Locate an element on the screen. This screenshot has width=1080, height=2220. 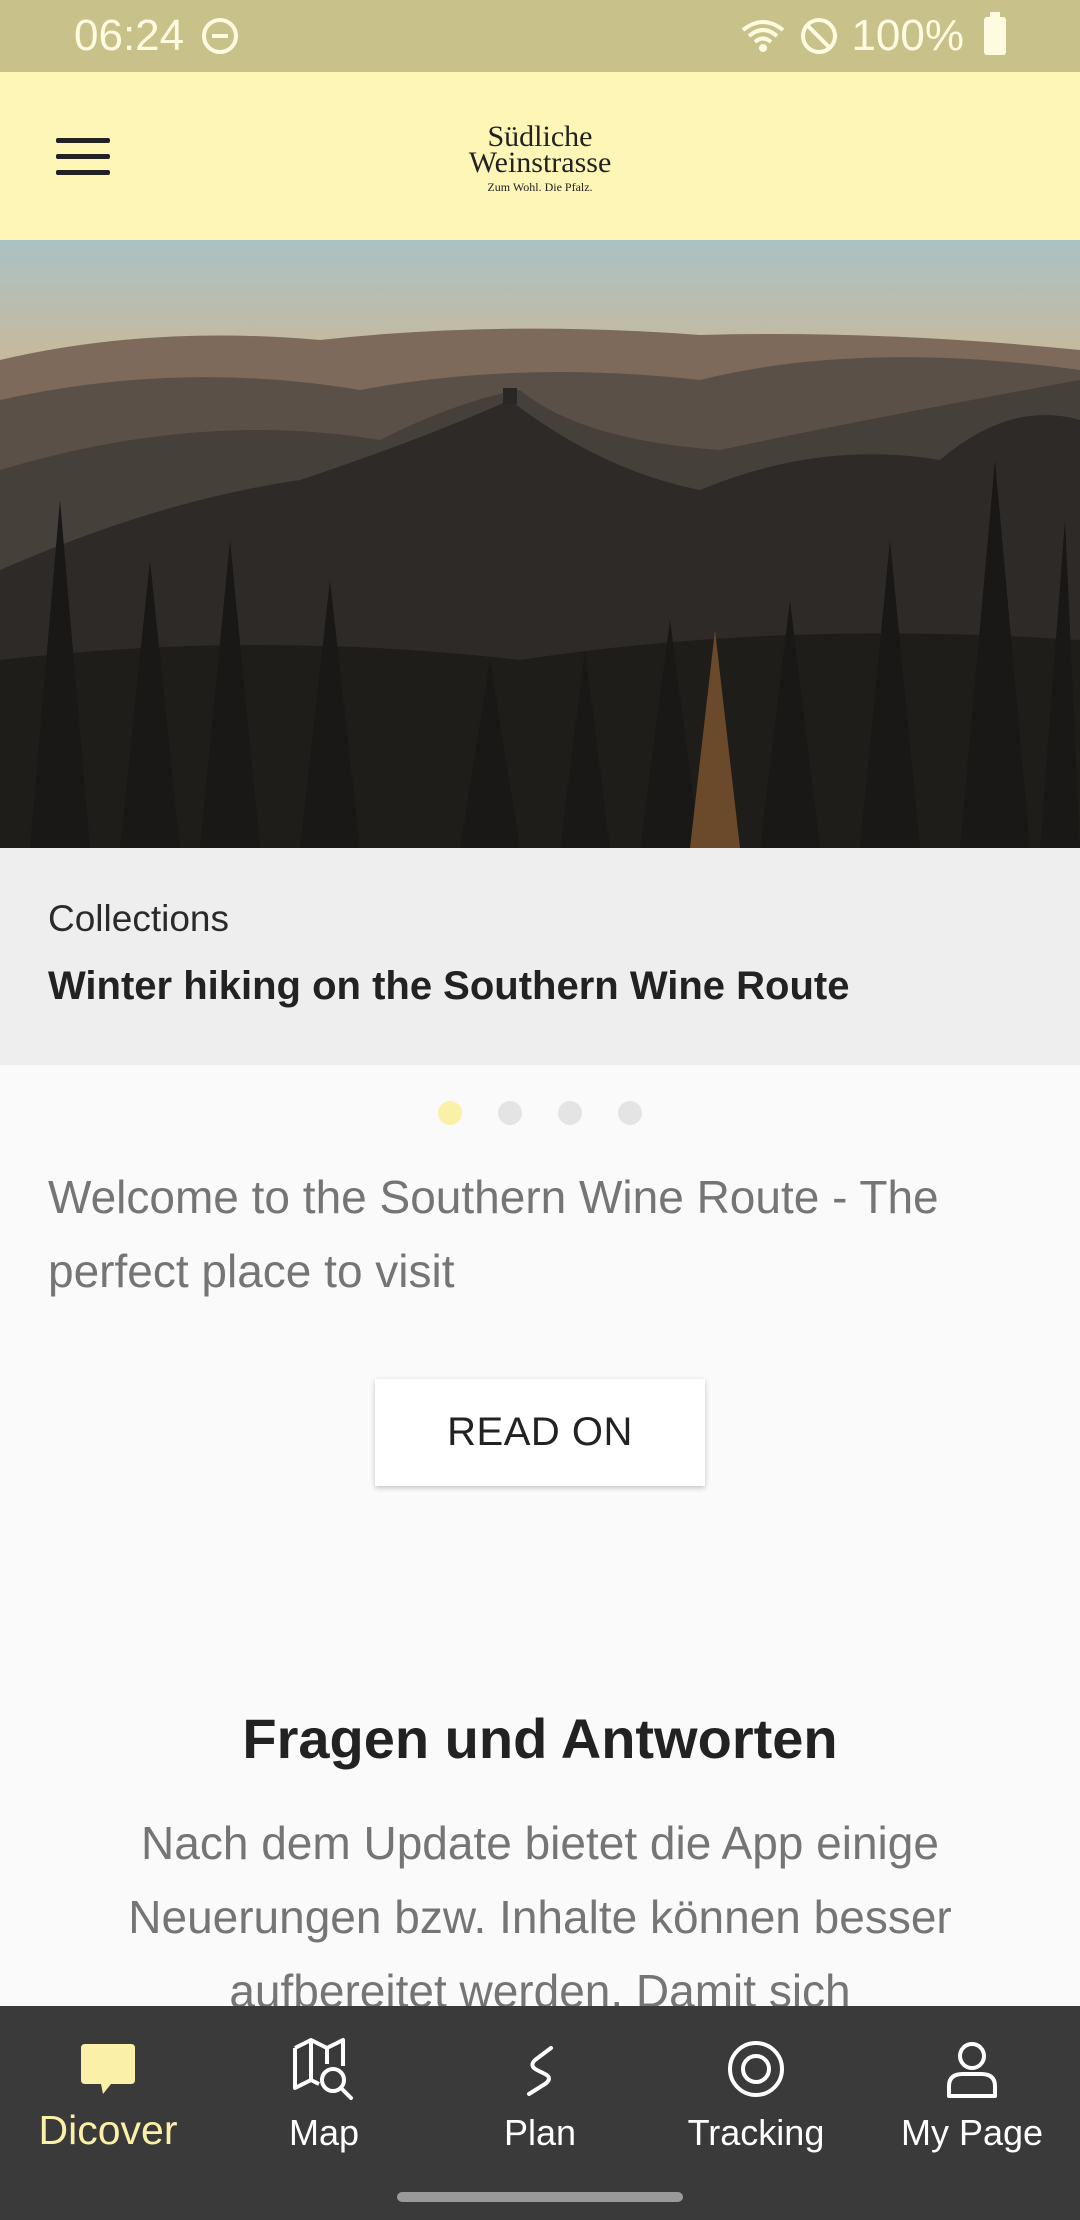
wifi-icon is located at coordinates (763, 36).